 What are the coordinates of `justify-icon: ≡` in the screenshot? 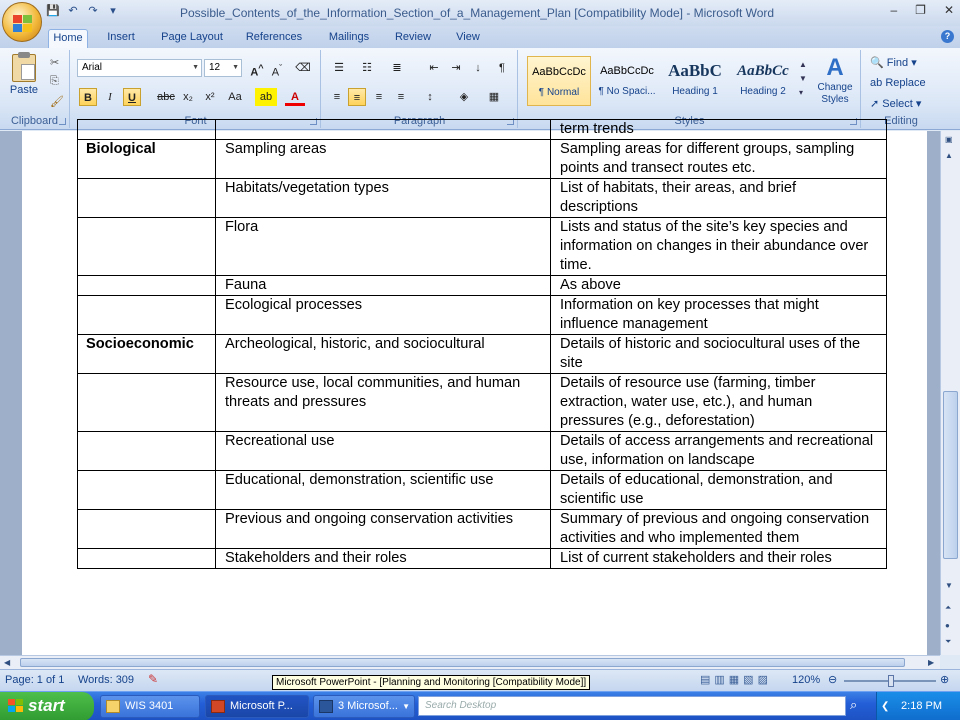 It's located at (401, 97).